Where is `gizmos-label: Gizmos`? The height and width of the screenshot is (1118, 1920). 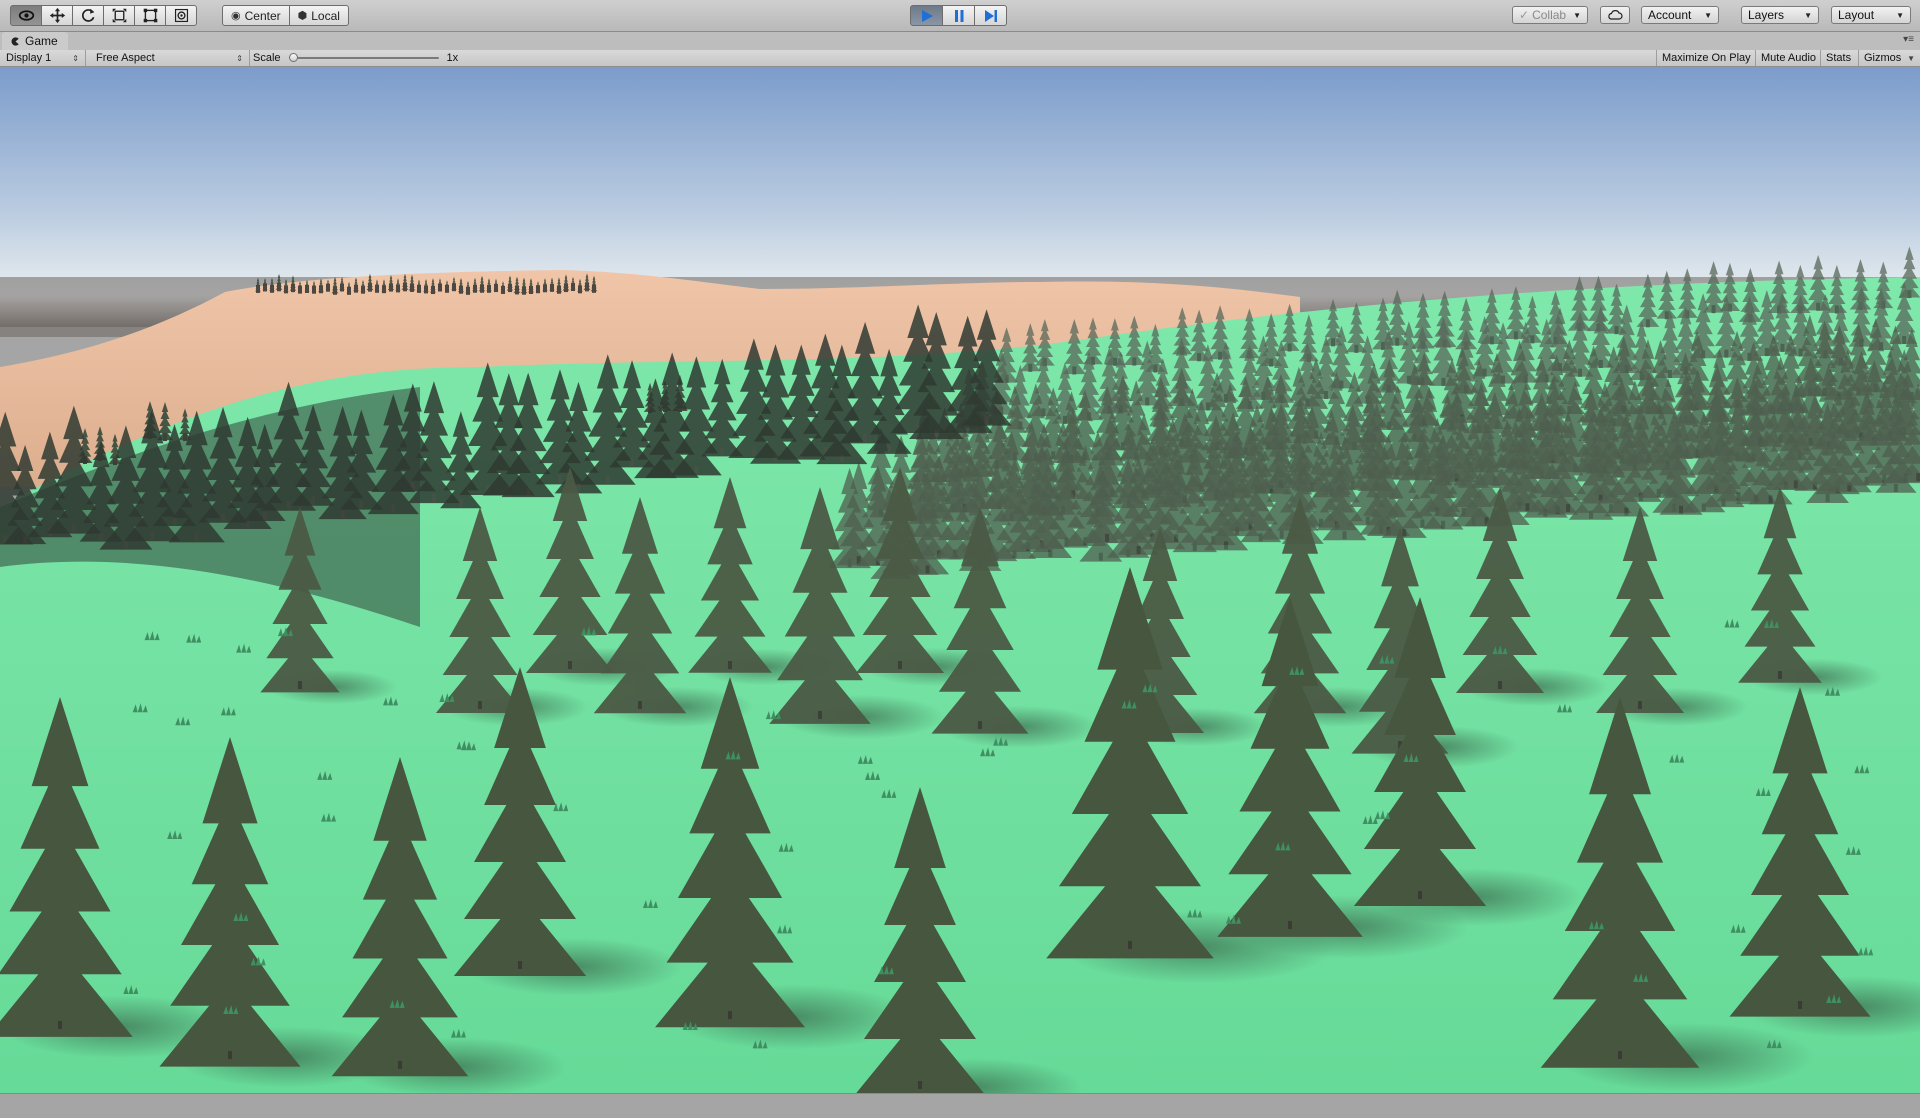
gizmos-label: Gizmos is located at coordinates (1883, 58).